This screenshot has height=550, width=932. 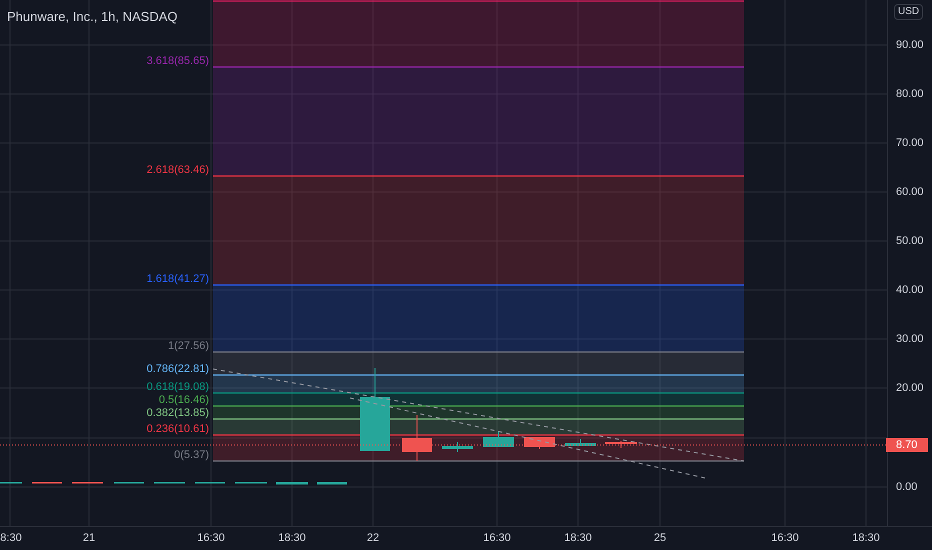 I want to click on last-price-badge: 8.70, so click(x=907, y=445).